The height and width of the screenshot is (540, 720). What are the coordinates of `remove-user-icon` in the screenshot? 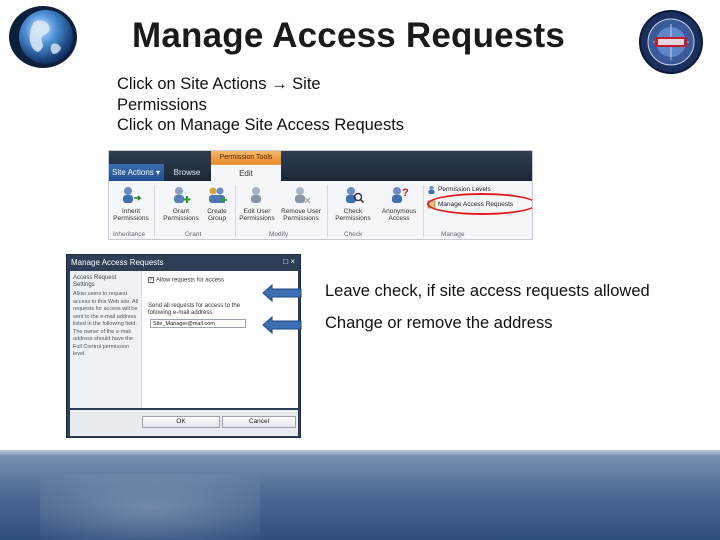 It's located at (303, 195).